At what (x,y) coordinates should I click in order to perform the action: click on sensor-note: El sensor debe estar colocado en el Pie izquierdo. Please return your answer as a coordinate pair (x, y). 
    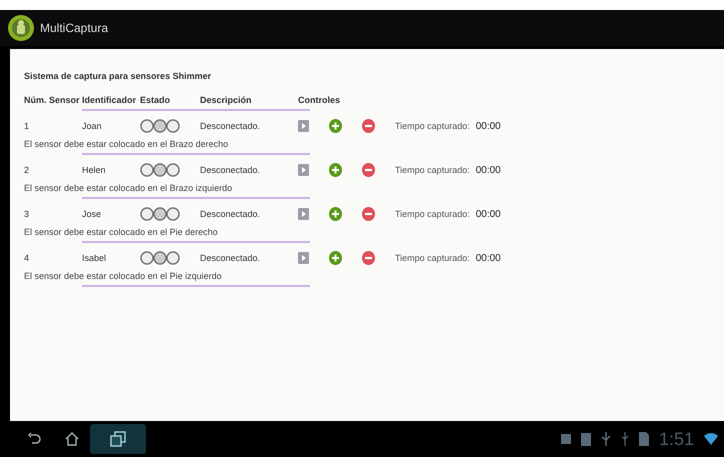
    Looking at the image, I should click on (123, 276).